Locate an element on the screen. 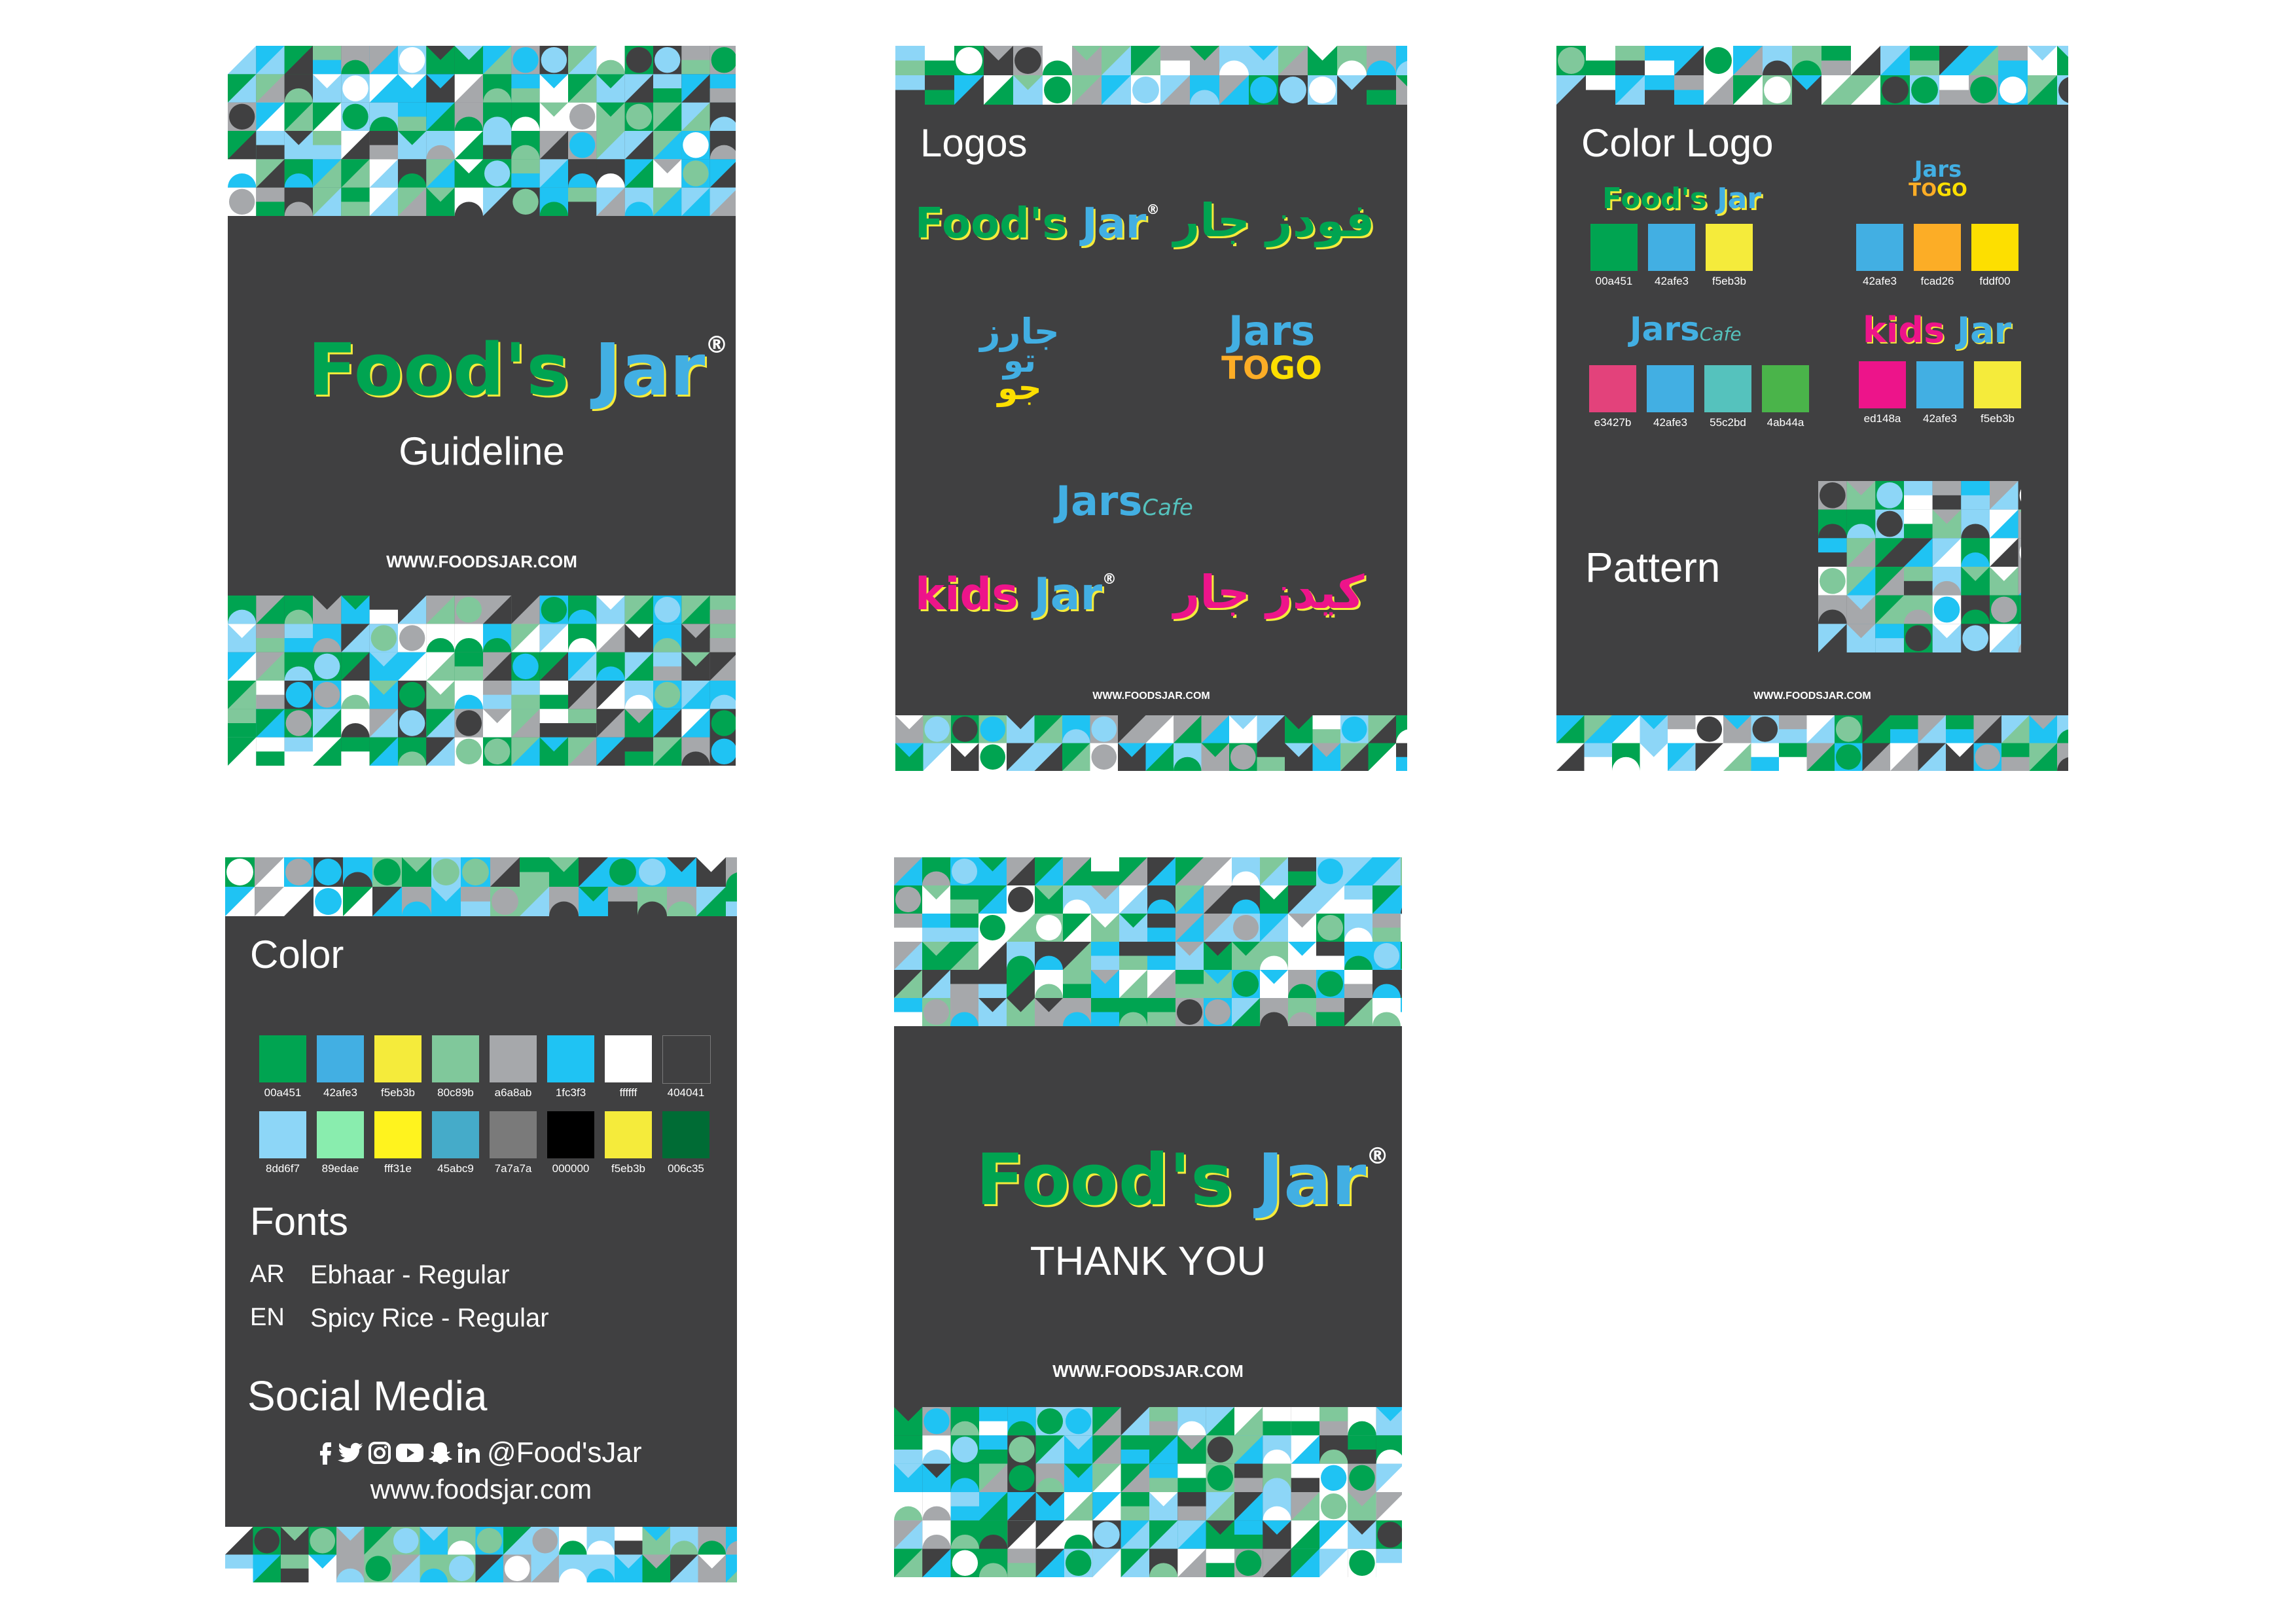 Image resolution: width=2296 pixels, height=1623 pixels. color-swatch-label: ffffff is located at coordinates (628, 1092).